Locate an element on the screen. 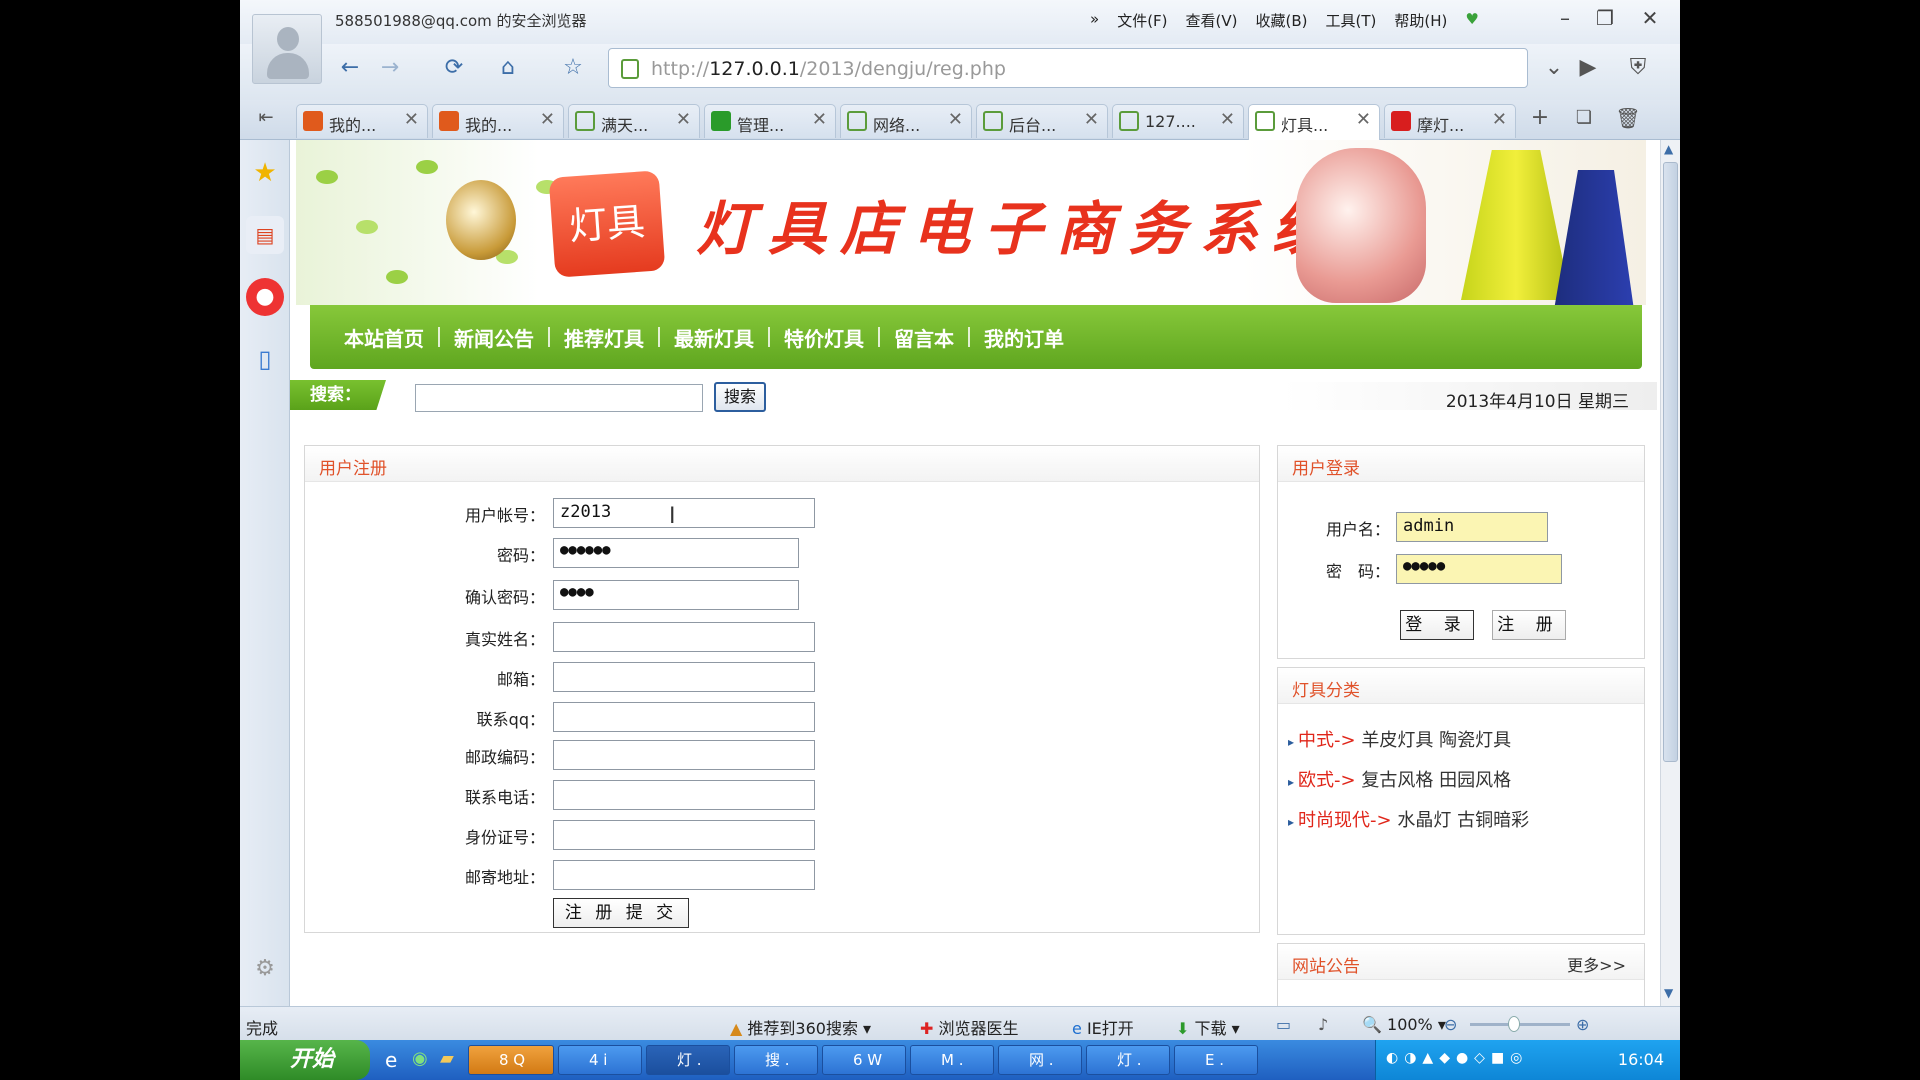 This screenshot has width=1920, height=1080. tab-5: 网络... ✕ is located at coordinates (906, 121).